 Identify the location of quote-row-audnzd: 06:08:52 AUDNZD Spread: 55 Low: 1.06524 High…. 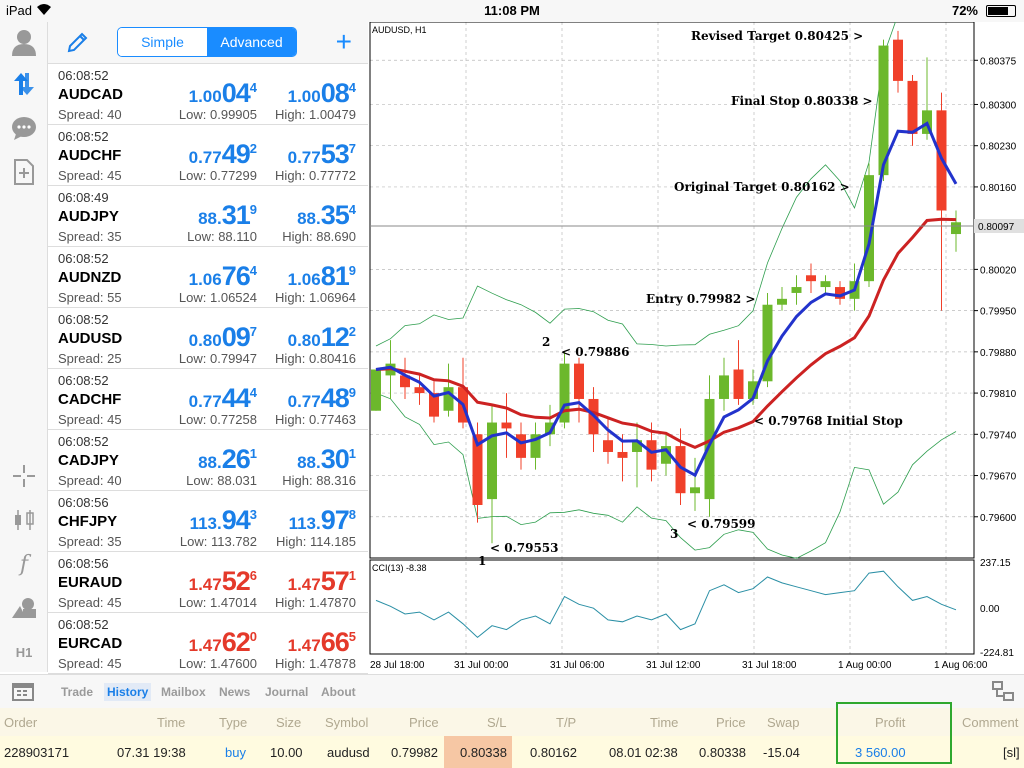
(208, 277).